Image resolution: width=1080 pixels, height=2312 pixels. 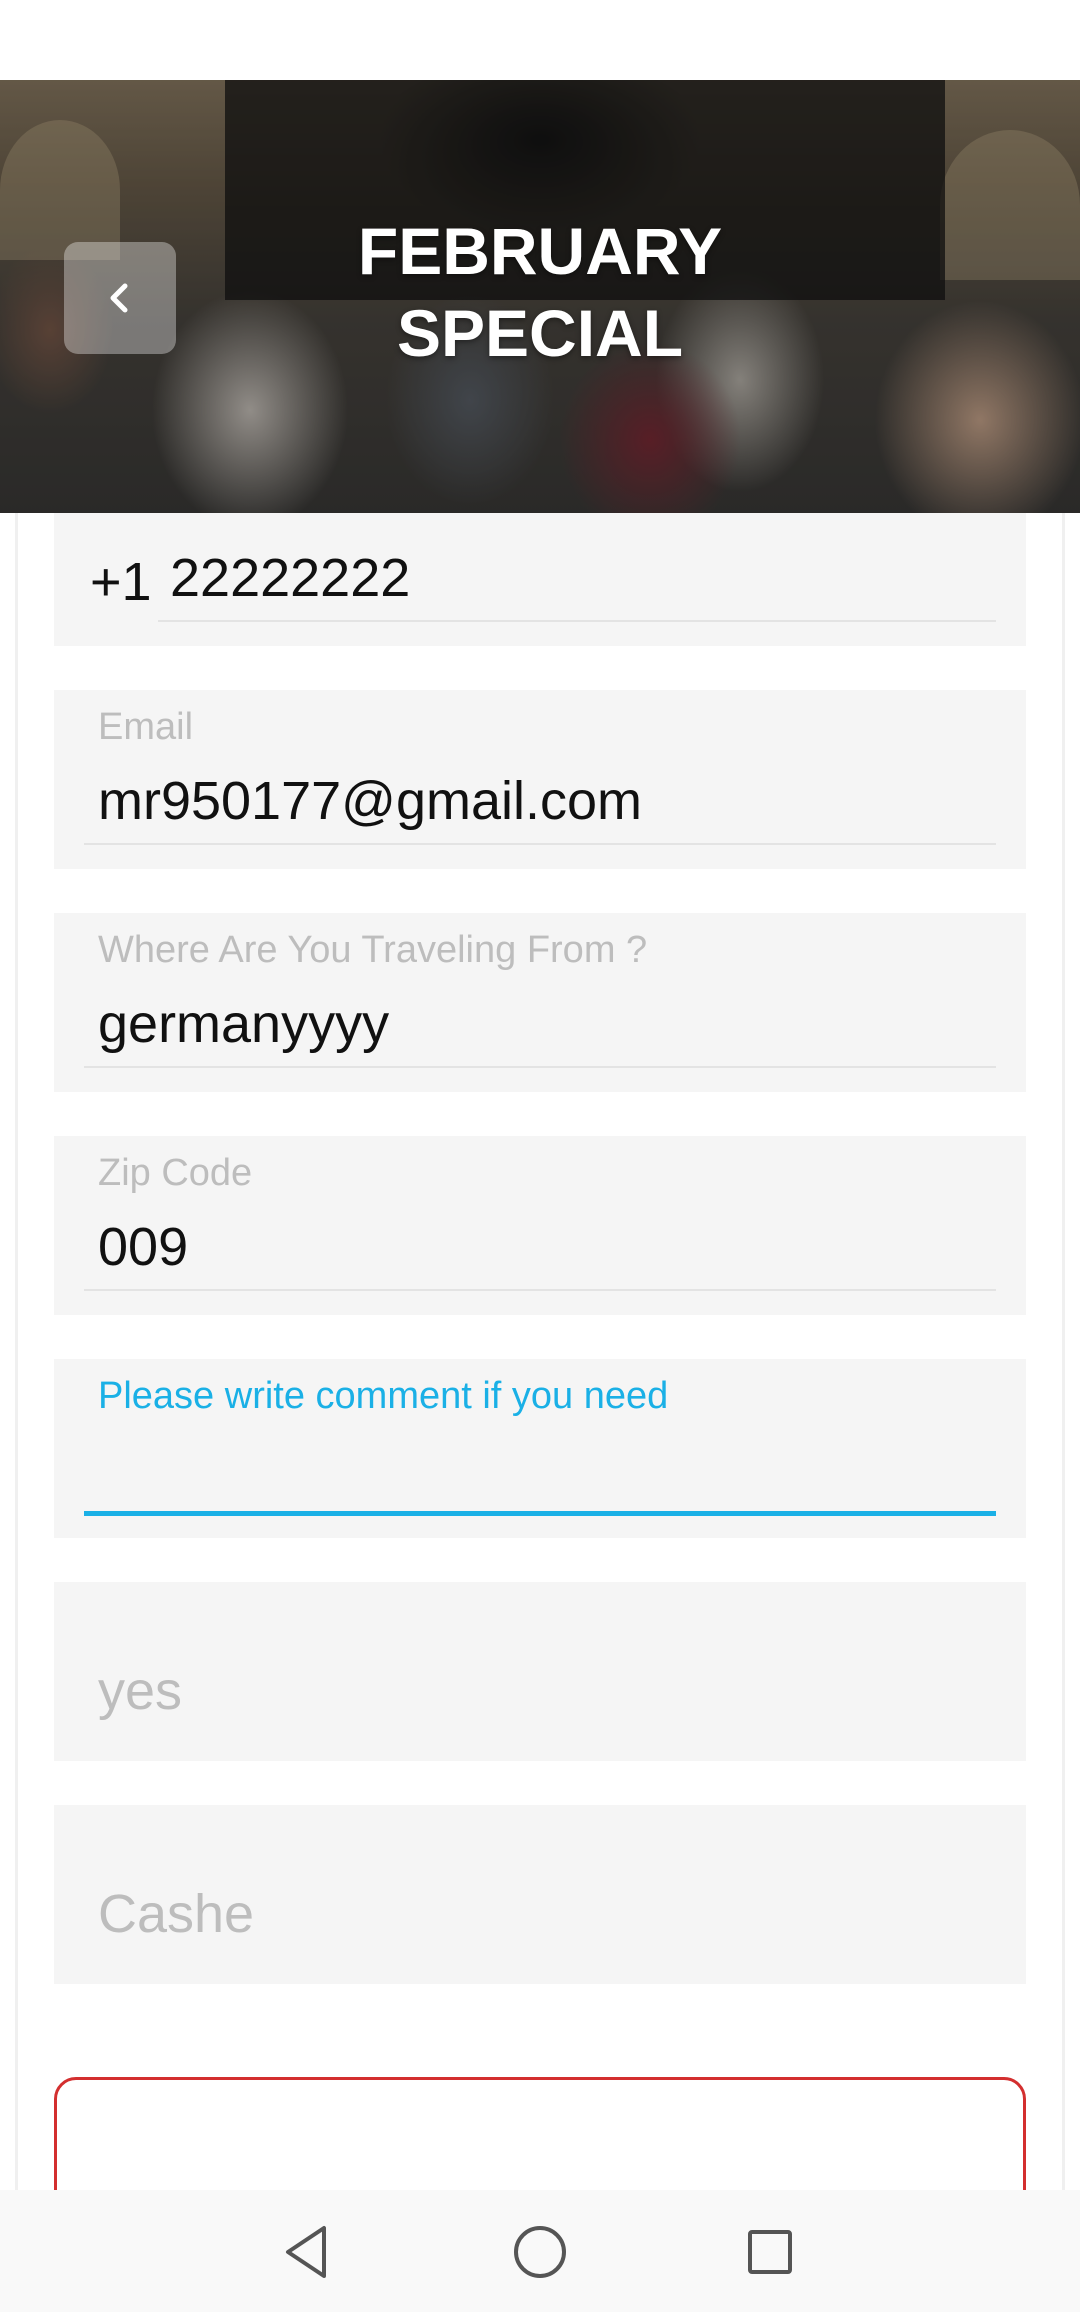 I want to click on system-navigation-bar, so click(x=540, y=2251).